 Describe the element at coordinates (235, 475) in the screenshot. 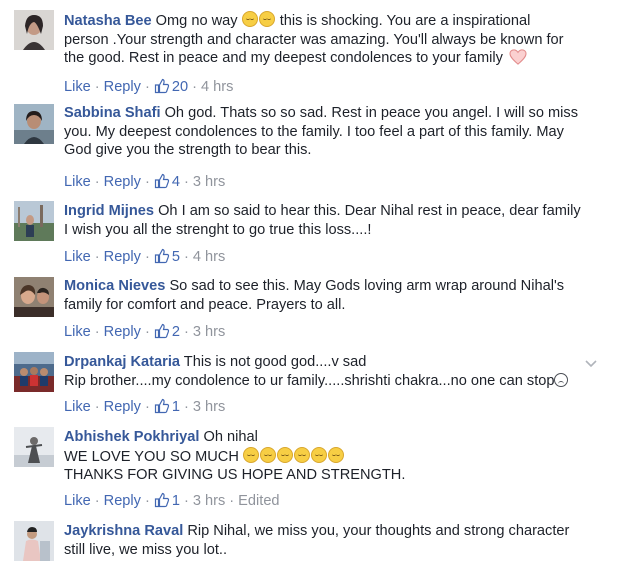

I see `comment-text: THANKS FOR GIVING US HOPE AND STRENGTH.` at that location.